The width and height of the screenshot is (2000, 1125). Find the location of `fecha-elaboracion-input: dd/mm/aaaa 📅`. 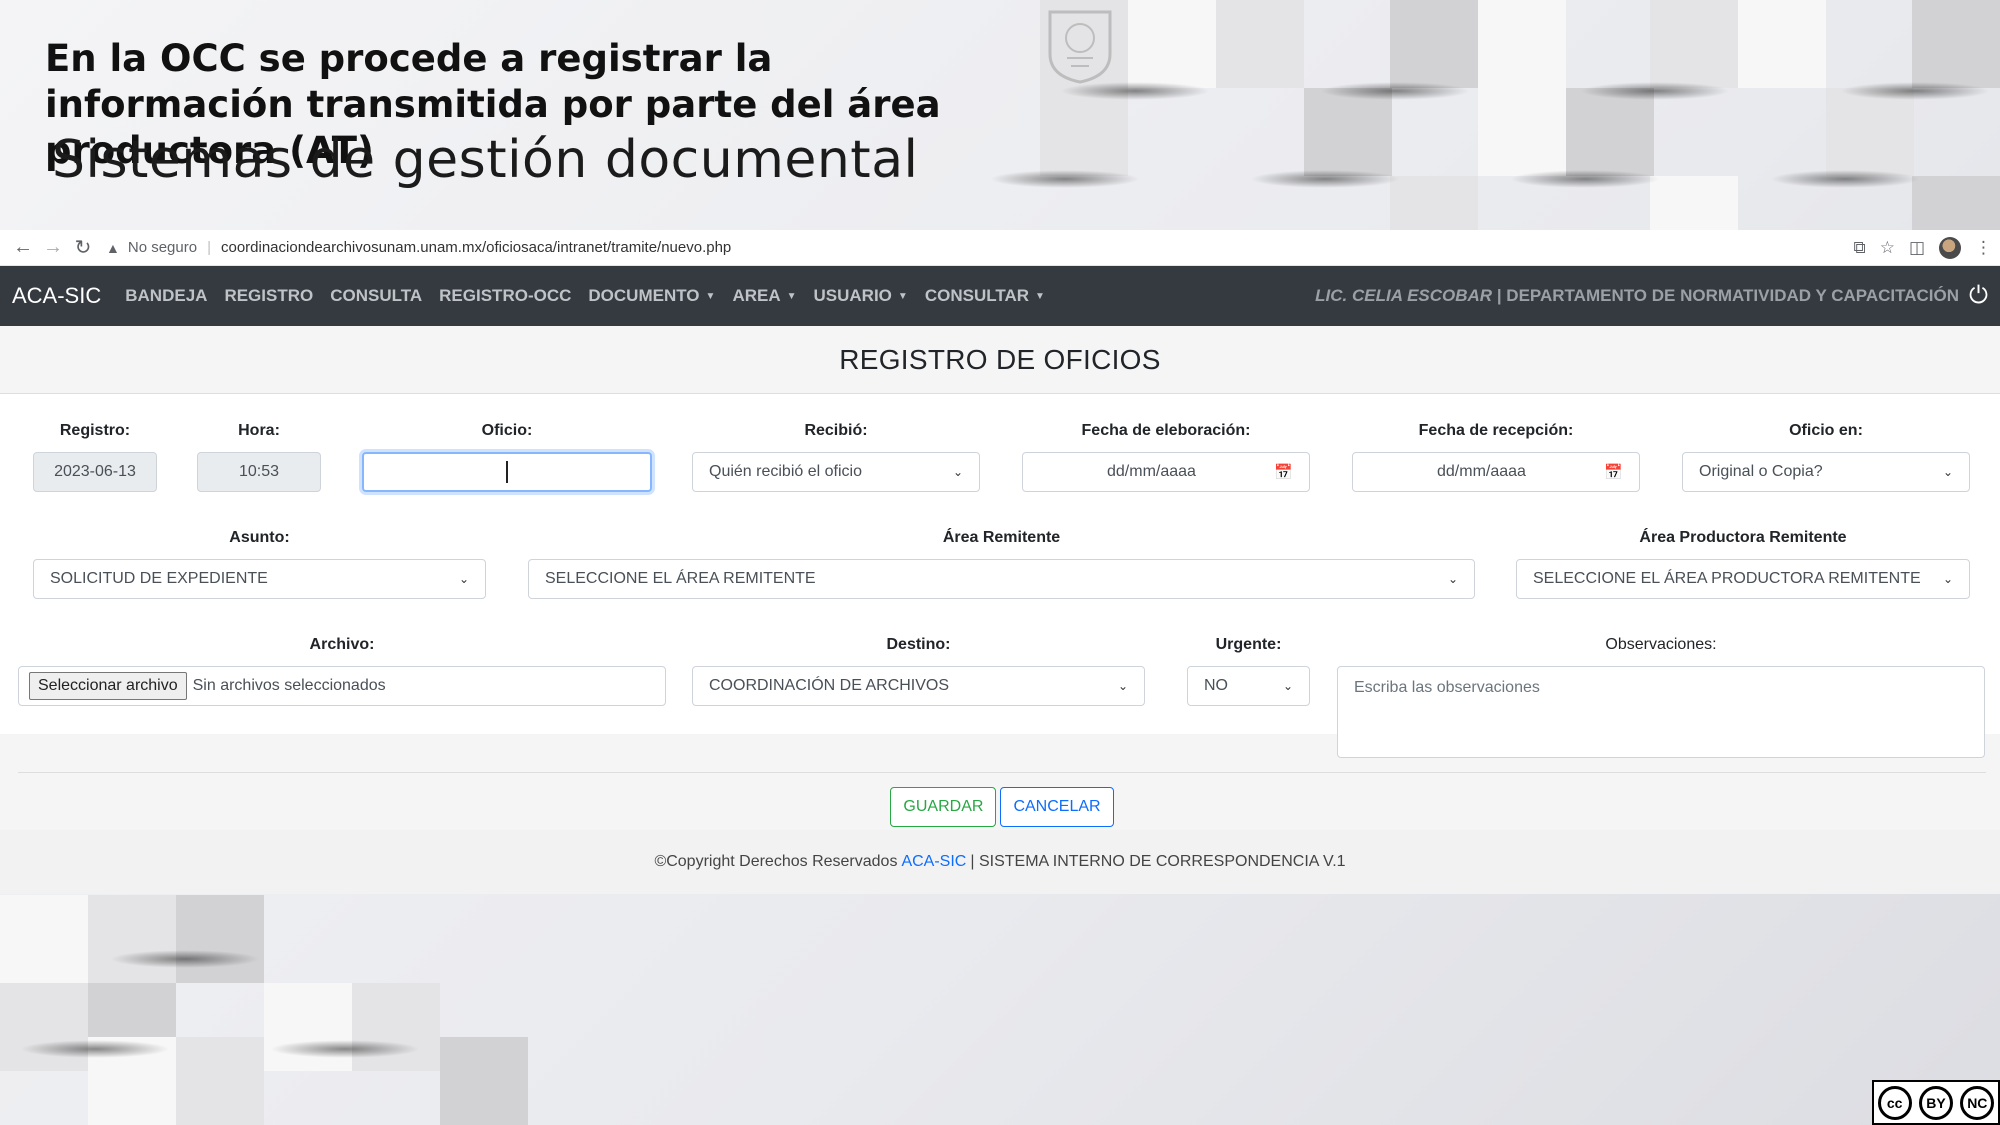

fecha-elaboracion-input: dd/mm/aaaa 📅 is located at coordinates (1166, 472).